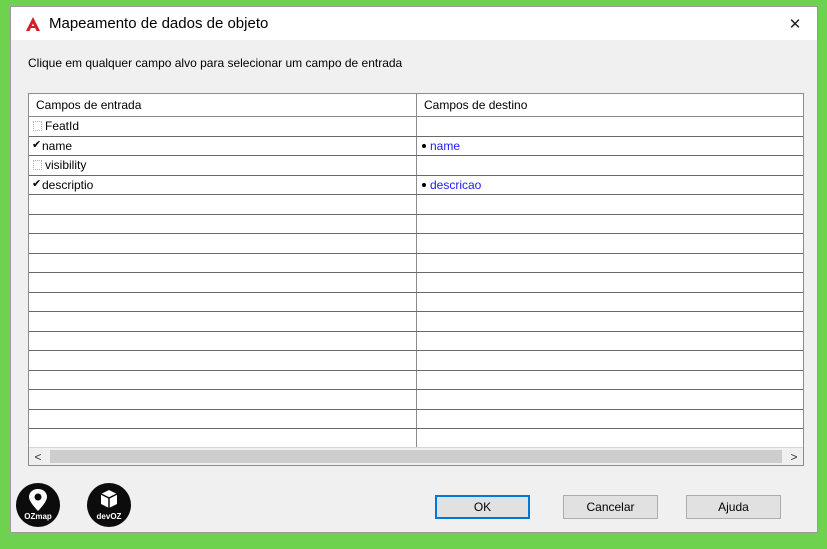 The height and width of the screenshot is (549, 827). I want to click on input-field-label: name, so click(57, 145).